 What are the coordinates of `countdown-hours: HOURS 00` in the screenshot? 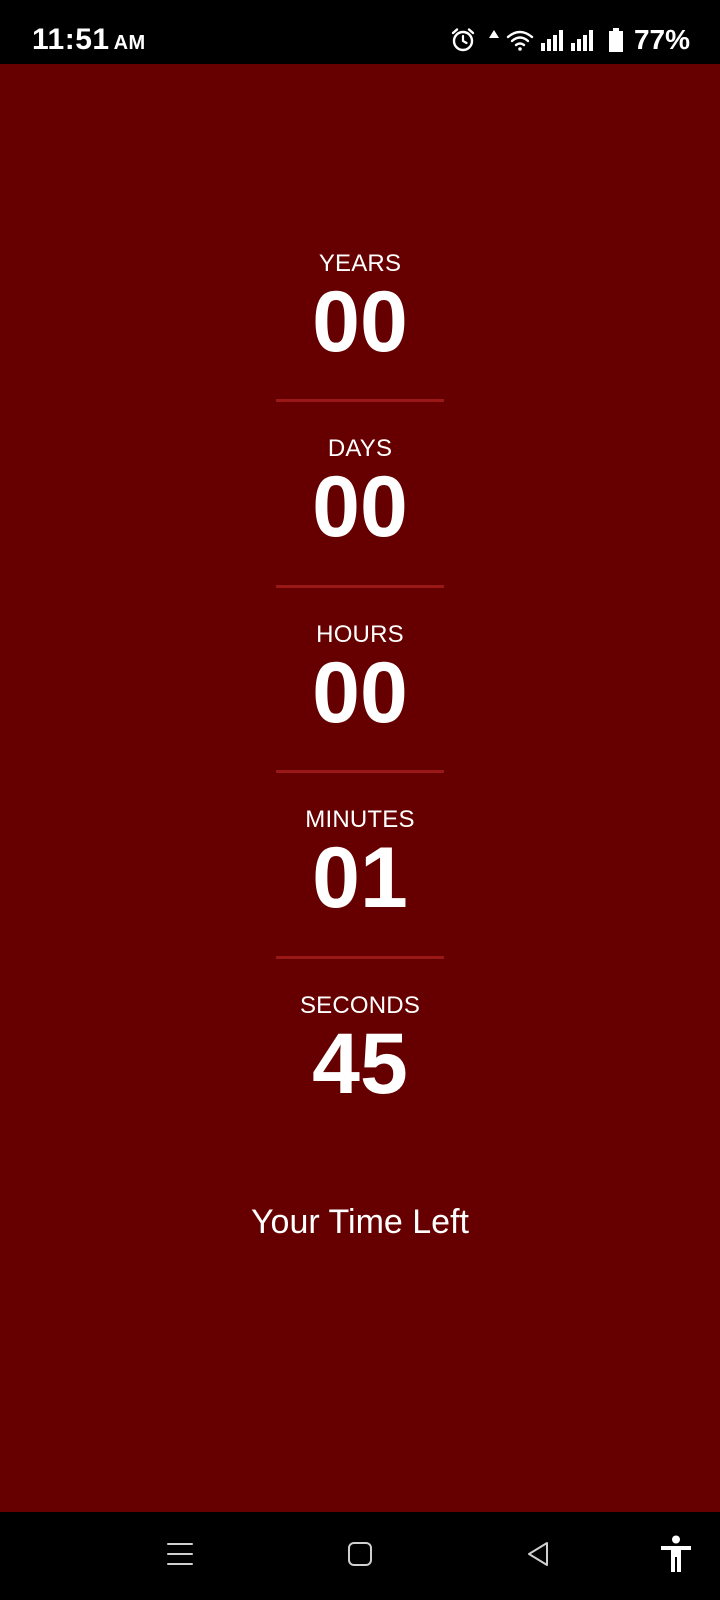 It's located at (360, 680).